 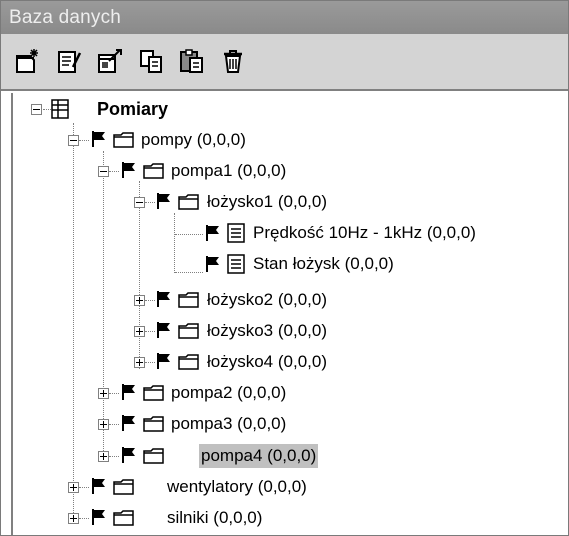 What do you see at coordinates (214, 518) in the screenshot?
I see `tree-node-silniki: silniki (0,0,0)` at bounding box center [214, 518].